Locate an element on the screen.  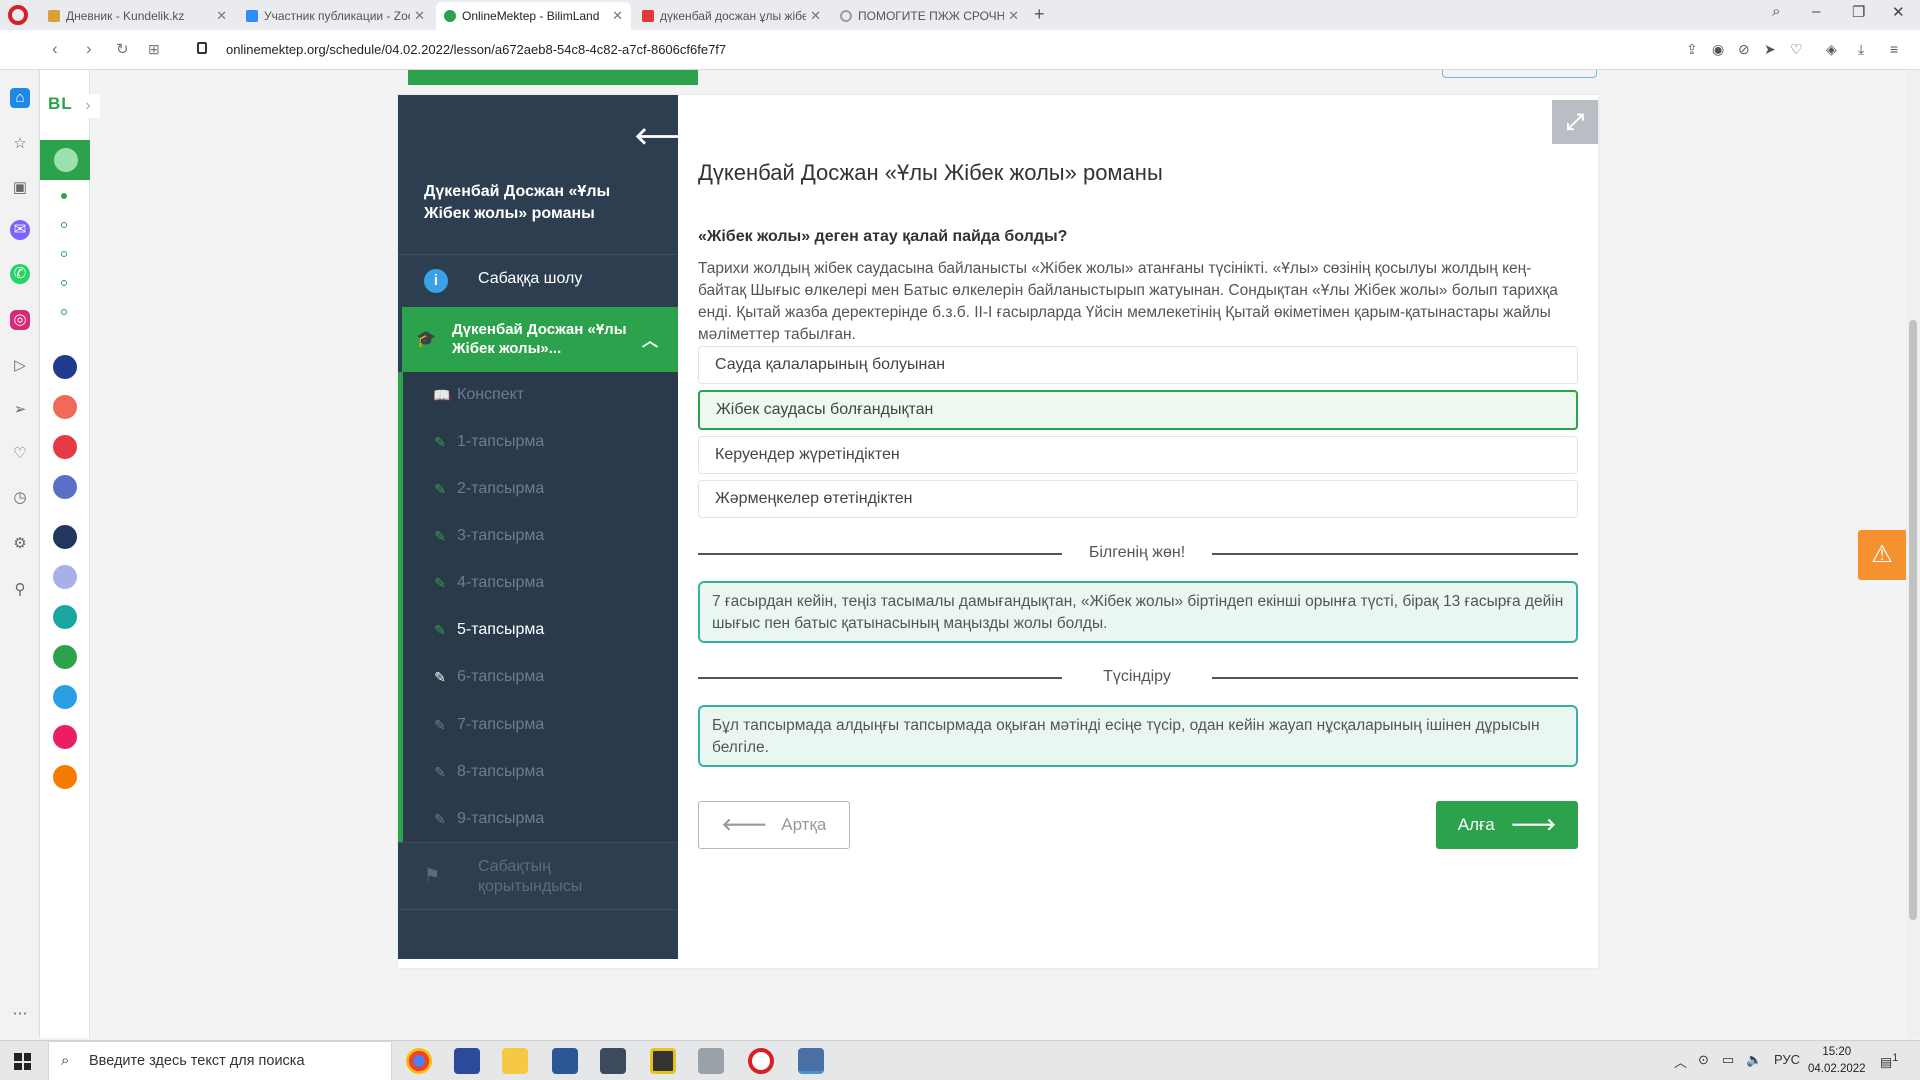
tab-search-icon: ⌕ is located at coordinates (1776, 11).